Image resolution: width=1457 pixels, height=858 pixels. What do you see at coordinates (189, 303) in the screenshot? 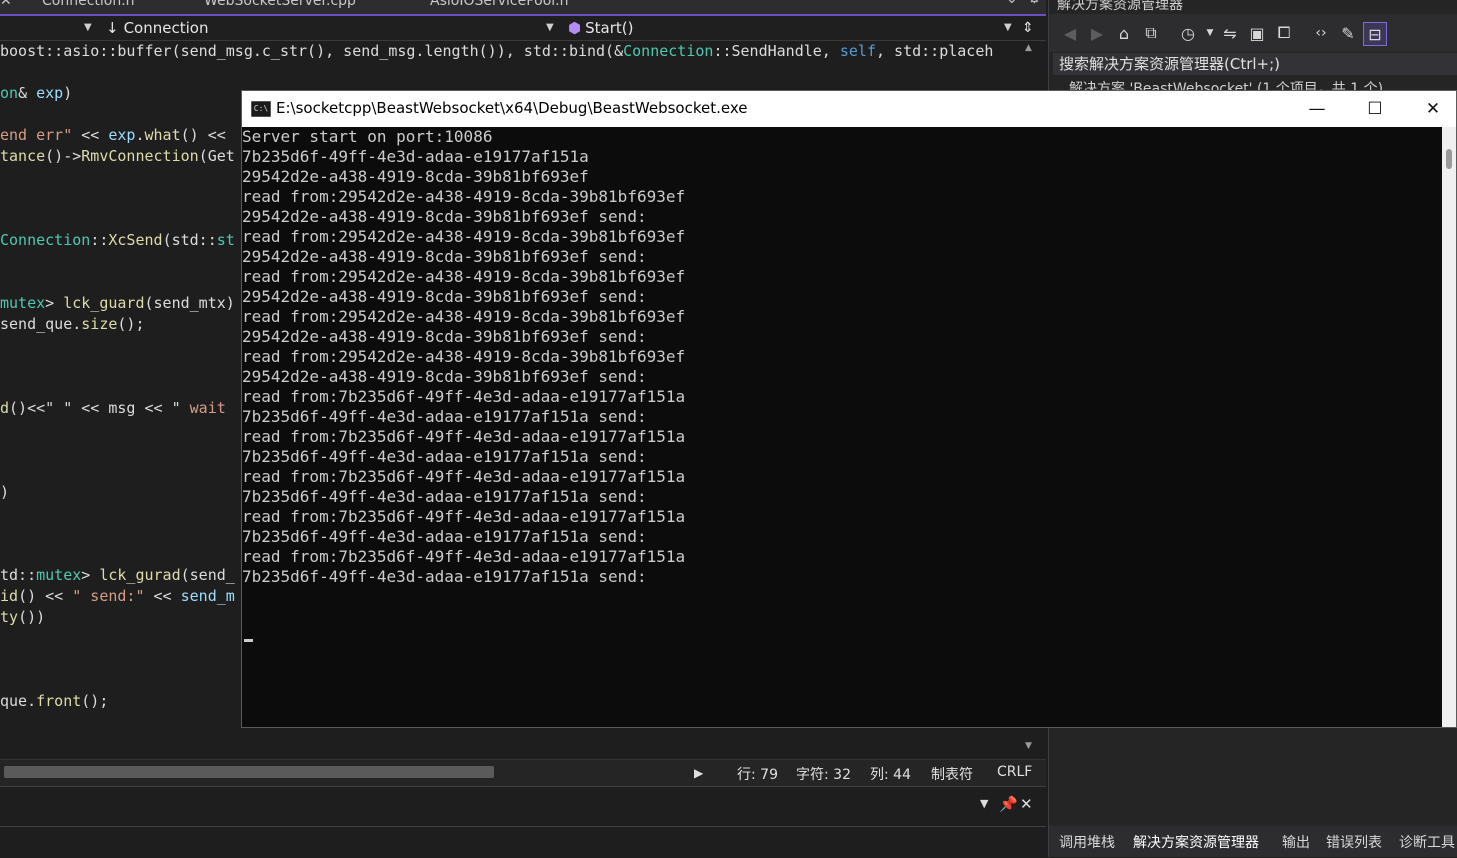
I see `code-token: (send_mtx)` at bounding box center [189, 303].